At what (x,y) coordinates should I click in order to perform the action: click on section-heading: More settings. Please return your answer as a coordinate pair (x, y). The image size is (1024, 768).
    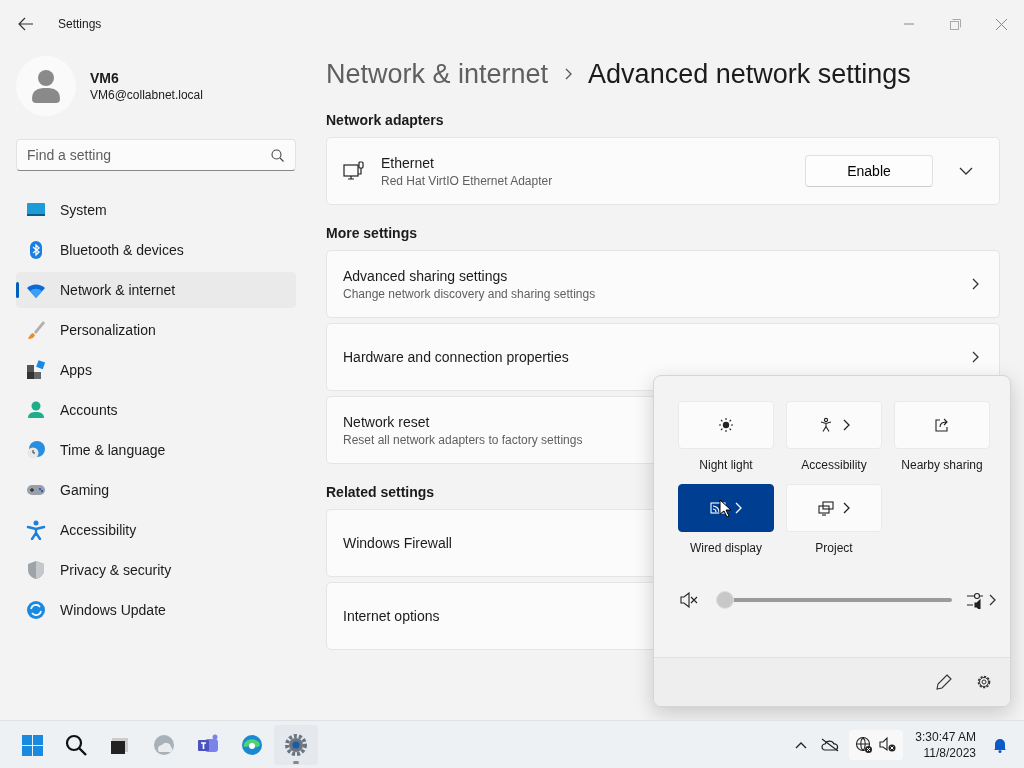
    Looking at the image, I should click on (372, 233).